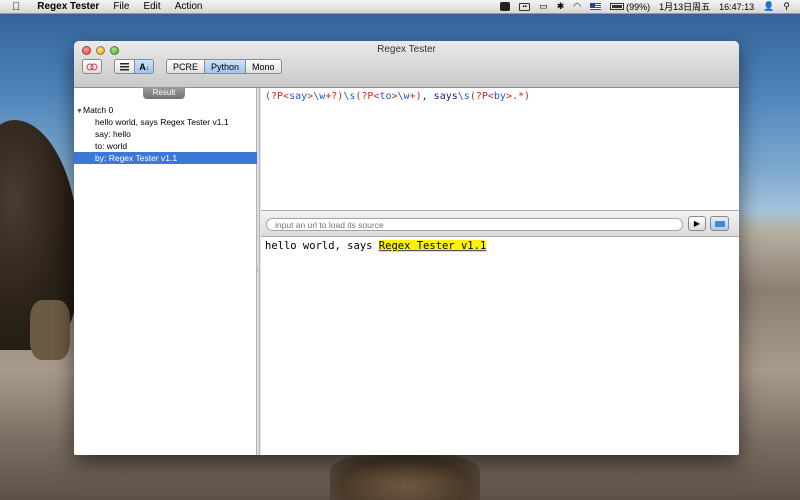 This screenshot has height=500, width=800. What do you see at coordinates (768, 6) in the screenshot?
I see `user-icon: 👤` at bounding box center [768, 6].